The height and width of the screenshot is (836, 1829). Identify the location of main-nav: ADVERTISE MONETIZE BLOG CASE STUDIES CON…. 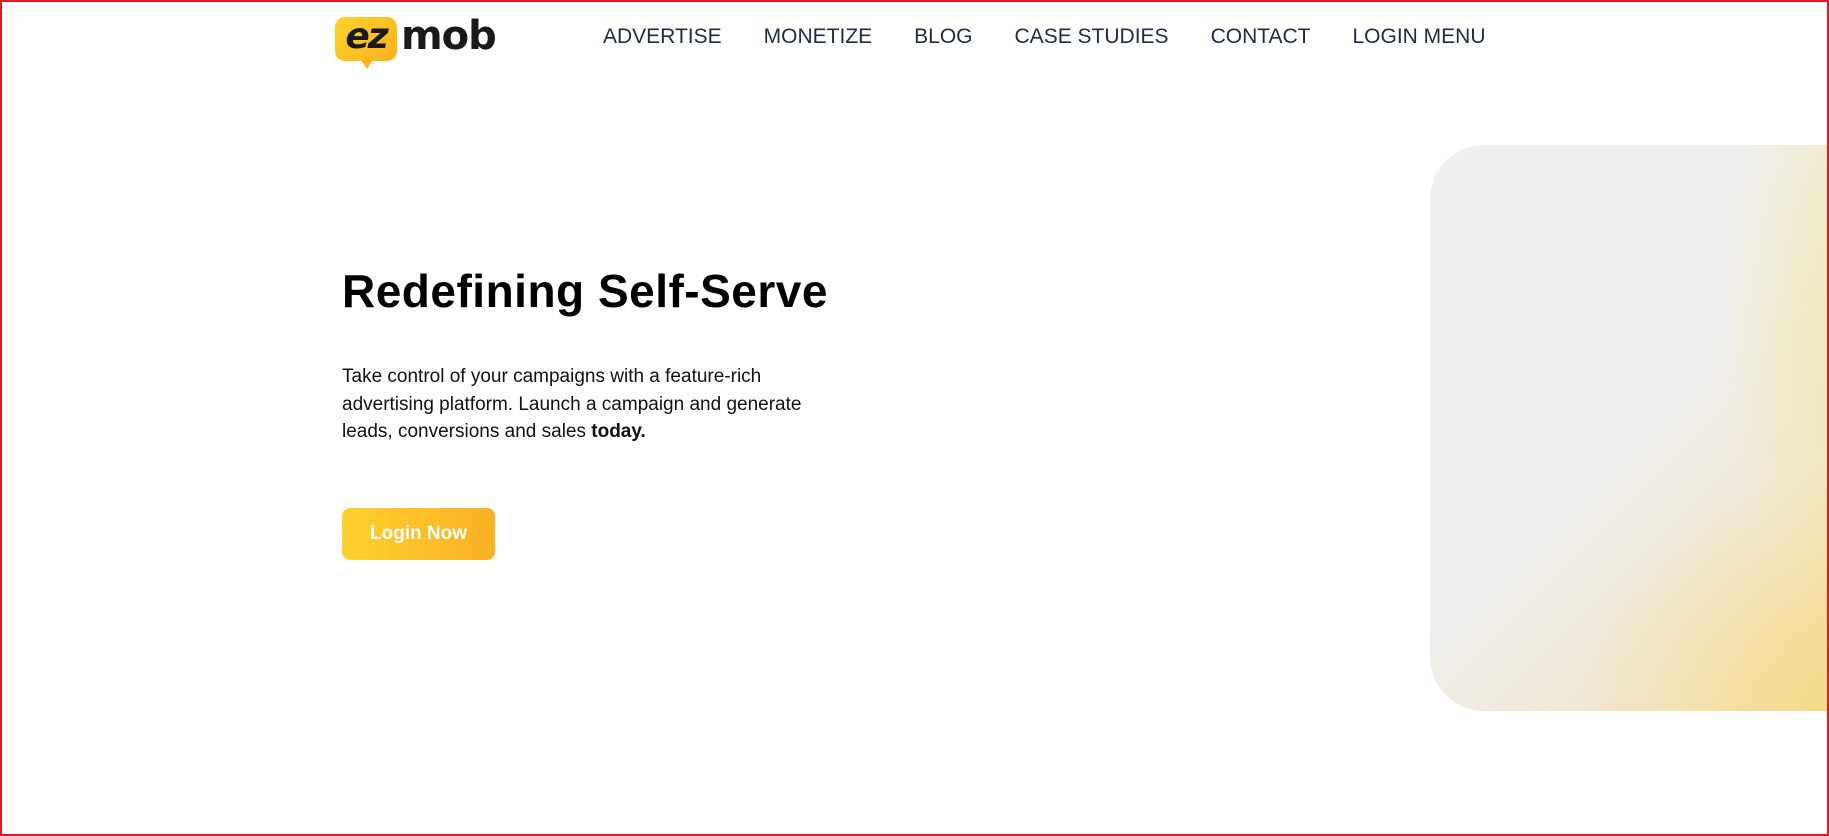
(1044, 37).